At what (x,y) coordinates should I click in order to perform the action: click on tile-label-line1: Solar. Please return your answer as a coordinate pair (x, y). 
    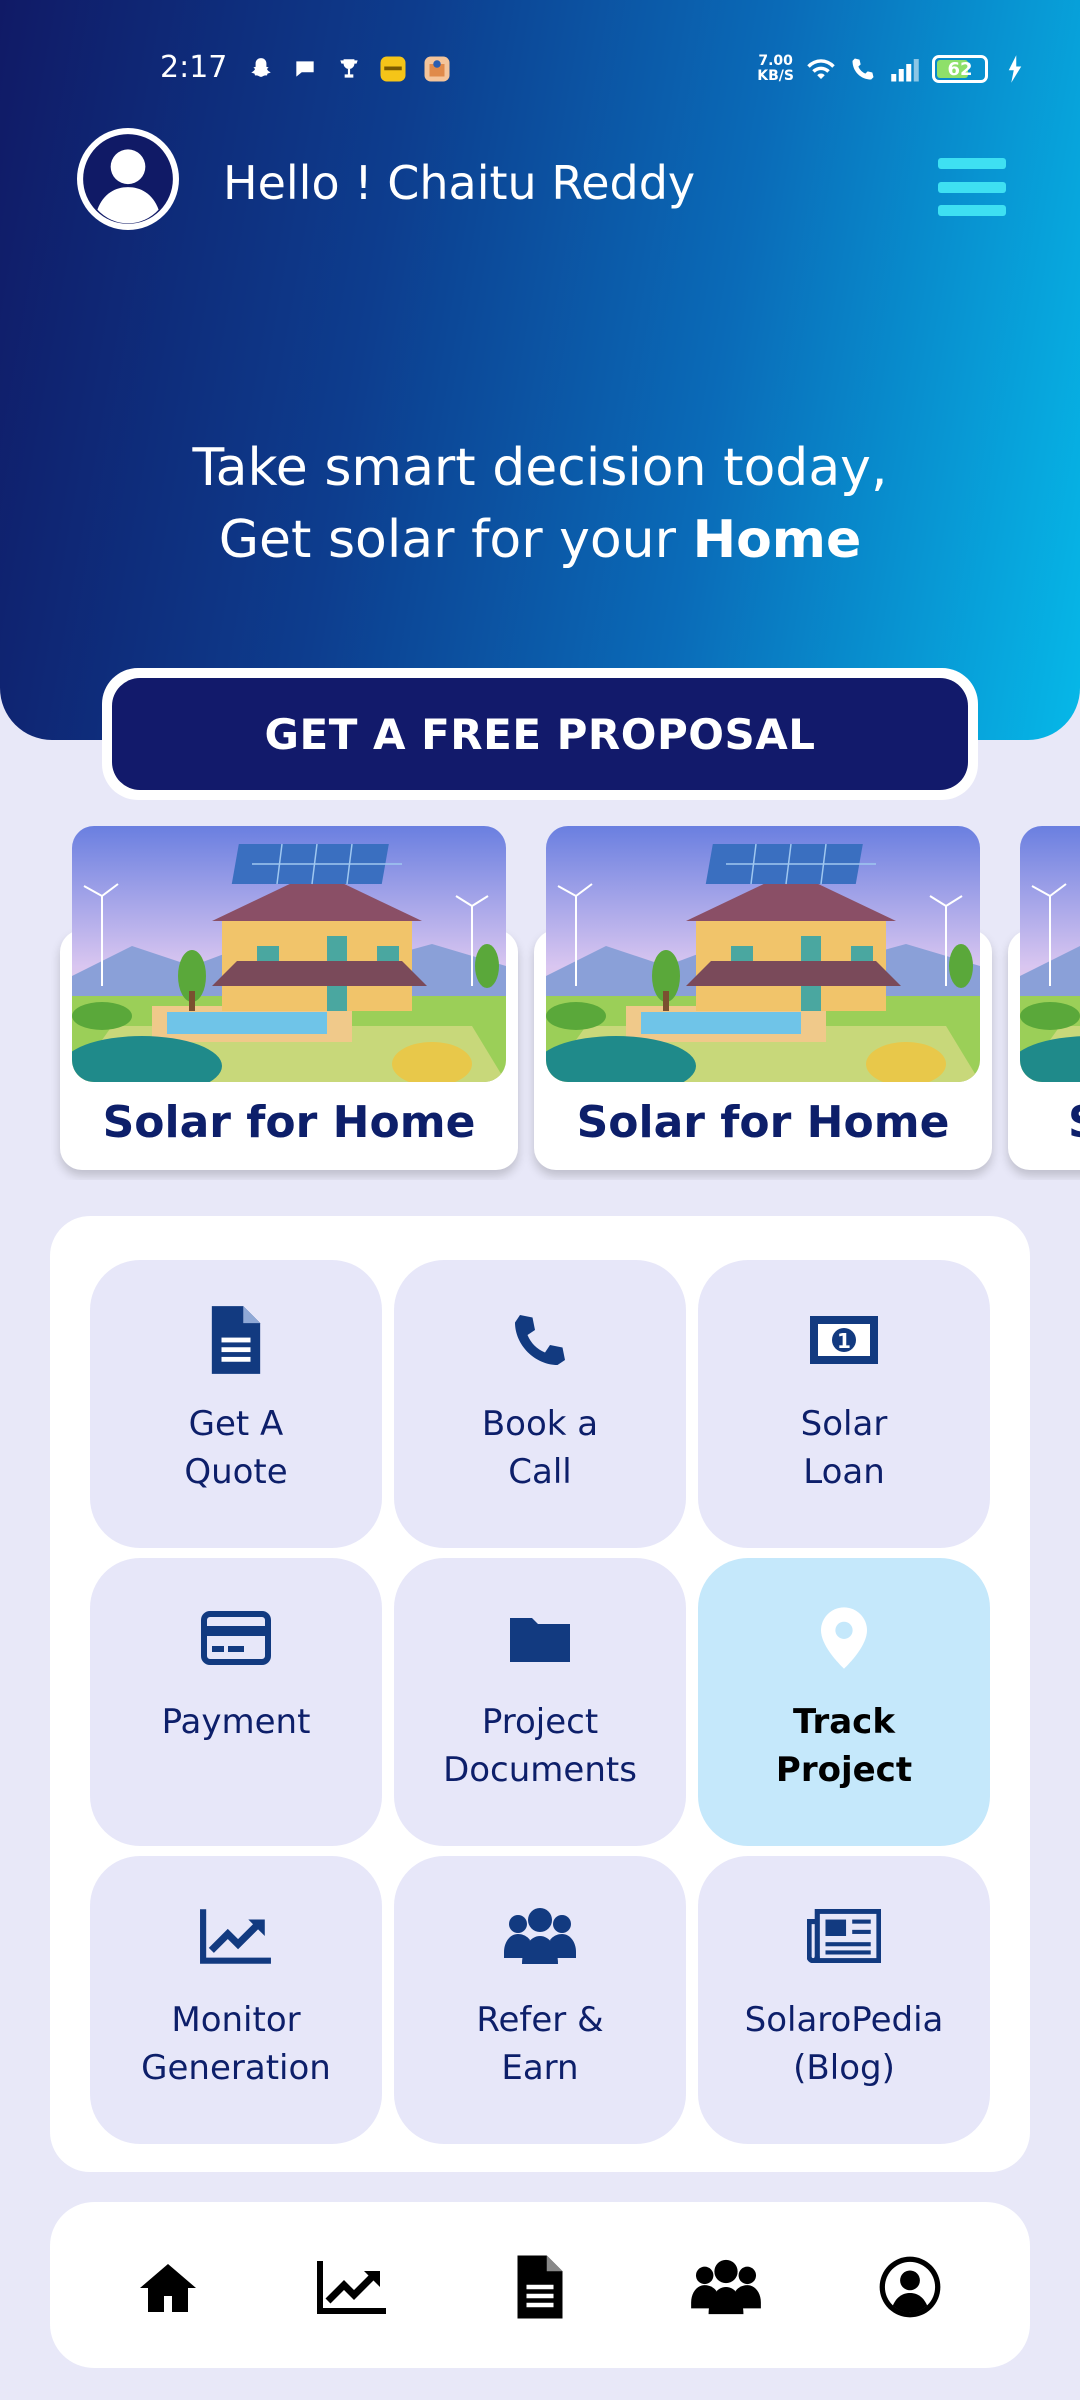
    Looking at the image, I should click on (844, 1424).